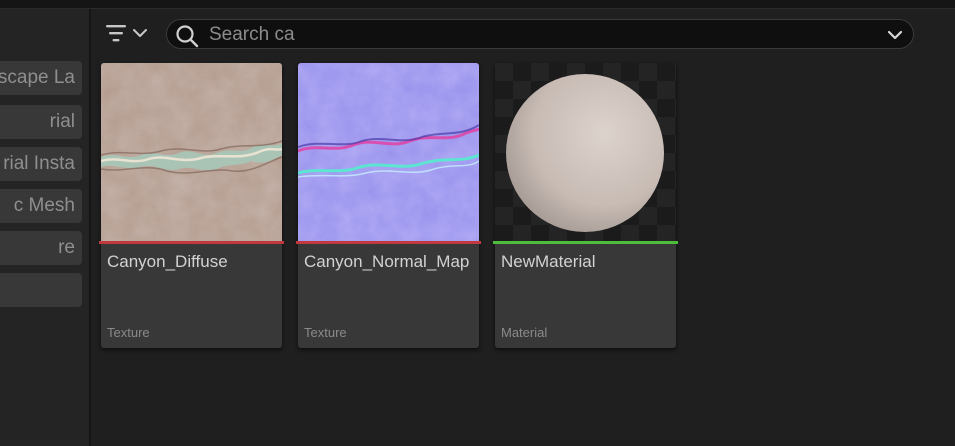 This screenshot has width=955, height=446. I want to click on filter-chip-landscape-layer: scape La, so click(41, 78).